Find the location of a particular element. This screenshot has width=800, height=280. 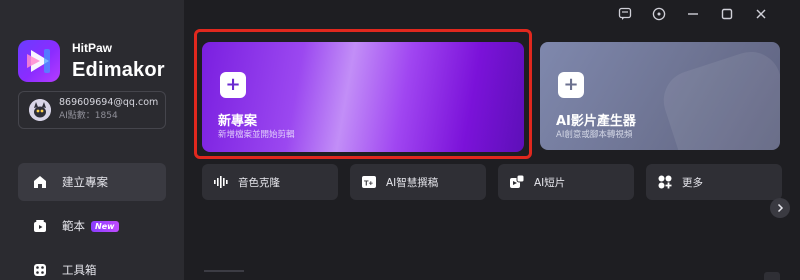

ai-video-title: AI影片產生器 is located at coordinates (596, 121).